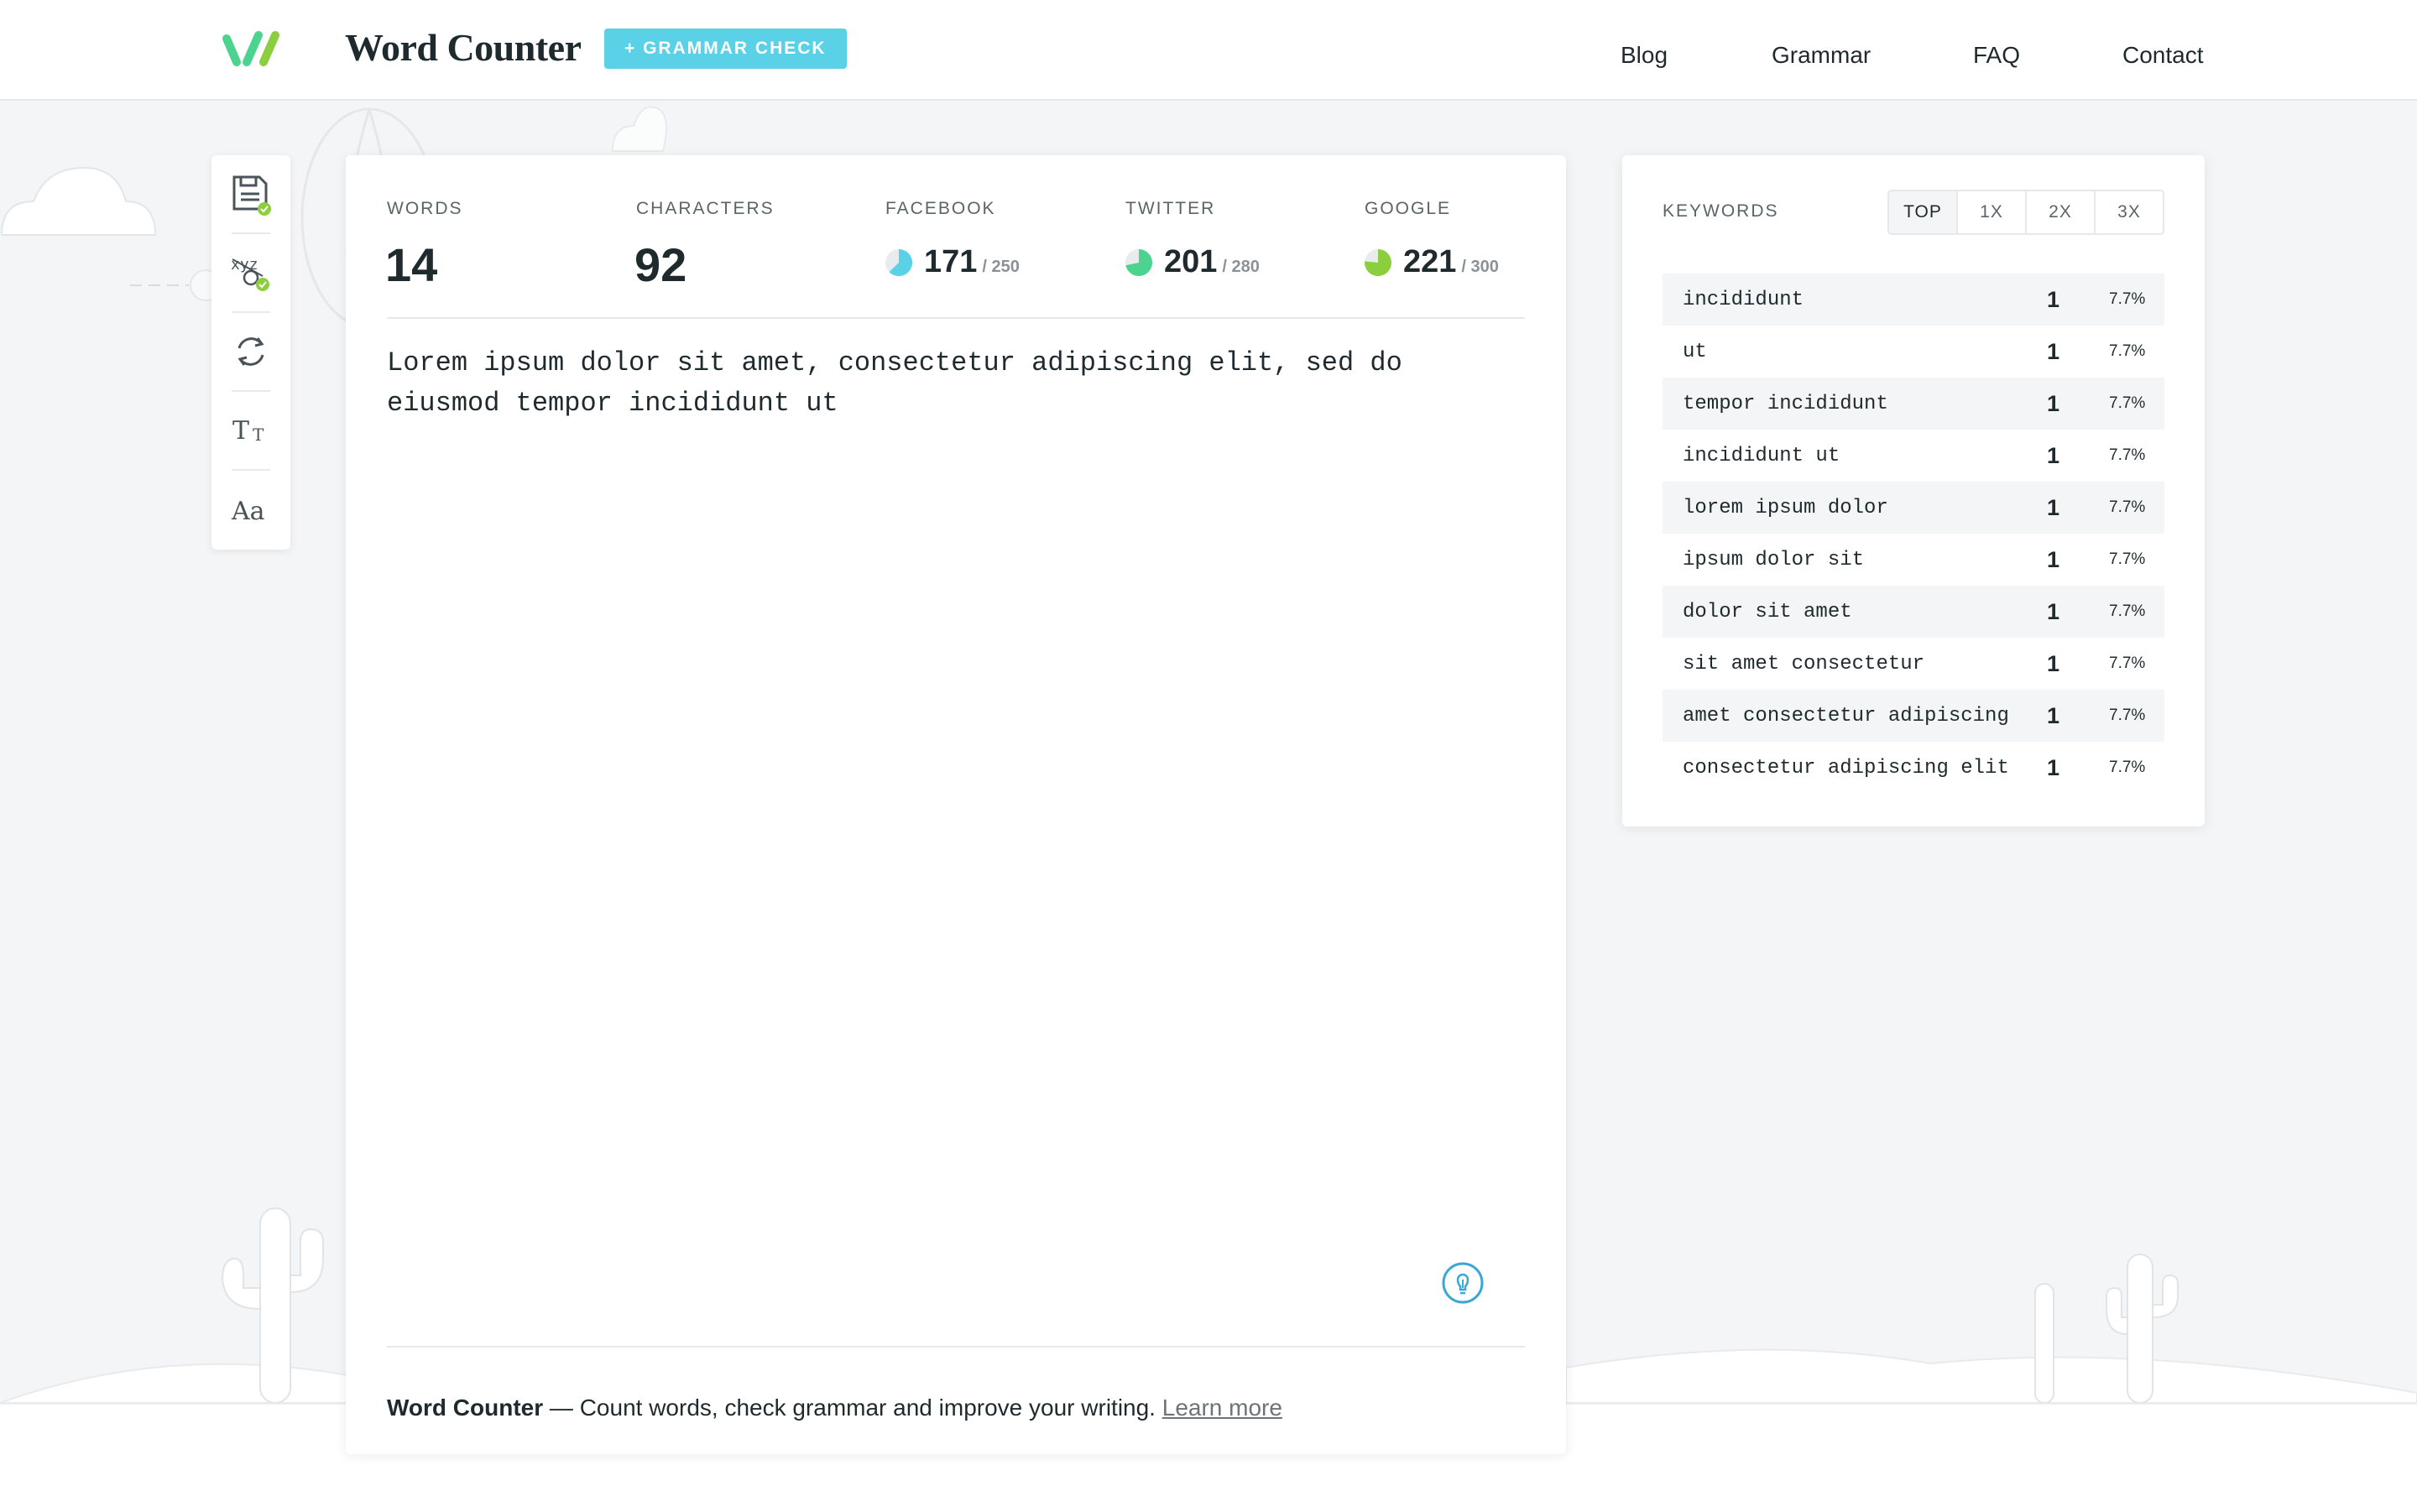  I want to click on lightbulb-icon, so click(1463, 1283).